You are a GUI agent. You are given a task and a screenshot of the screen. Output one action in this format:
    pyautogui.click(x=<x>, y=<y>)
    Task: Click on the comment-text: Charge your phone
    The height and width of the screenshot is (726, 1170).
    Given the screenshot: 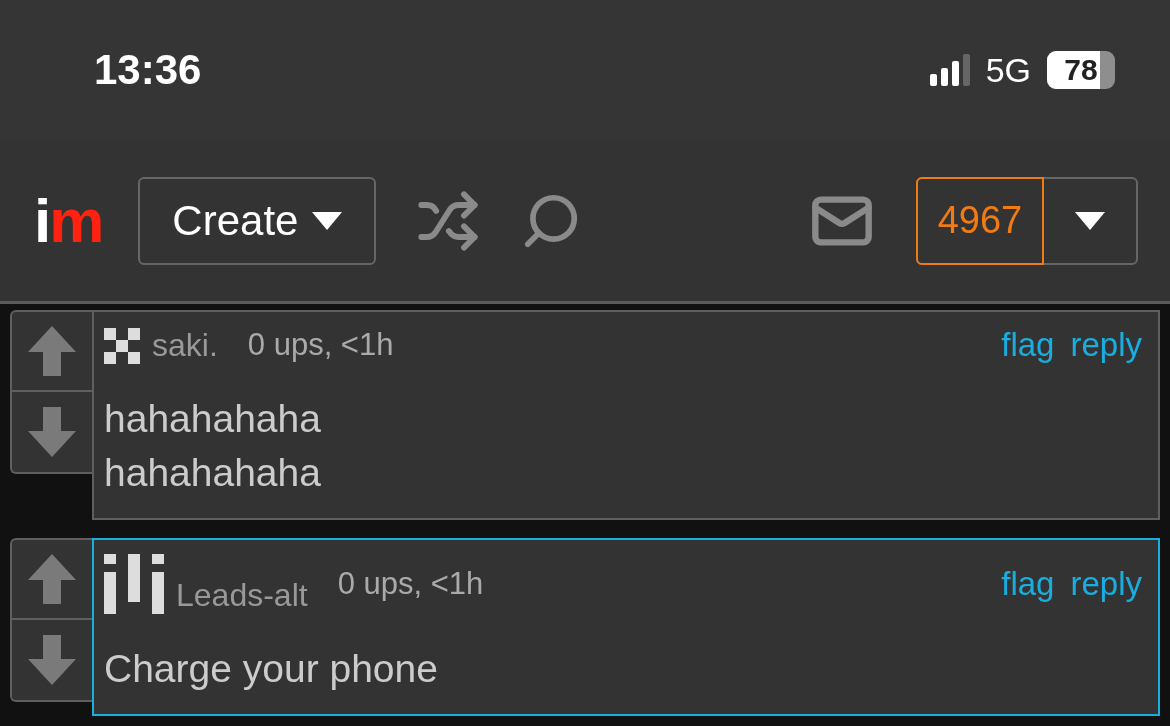 What is the action you would take?
    pyautogui.click(x=271, y=669)
    